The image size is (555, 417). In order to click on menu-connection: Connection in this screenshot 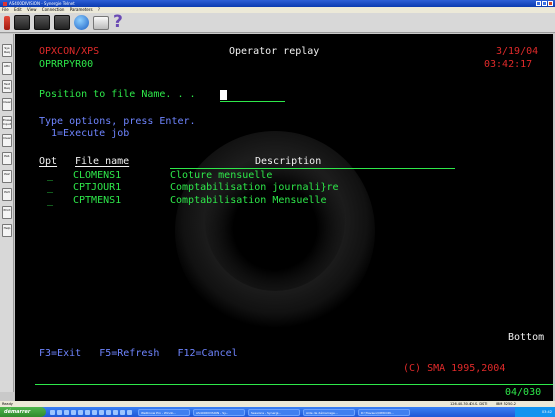, I will do `click(53, 9)`.